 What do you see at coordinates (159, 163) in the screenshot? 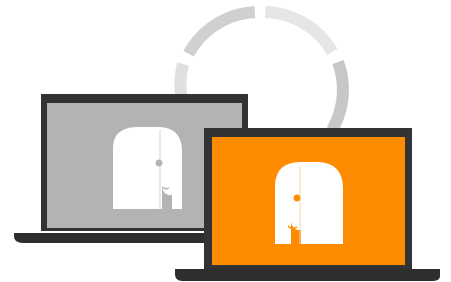
I see `back-face-eye` at bounding box center [159, 163].